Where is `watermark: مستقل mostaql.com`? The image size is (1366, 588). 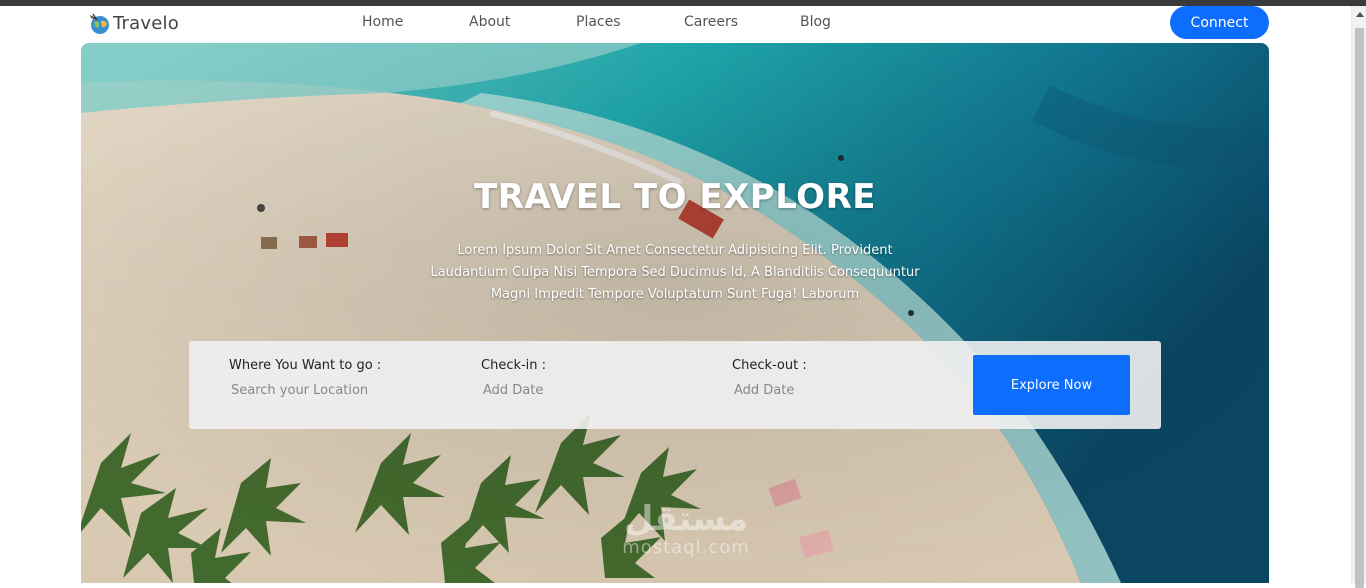 watermark: مستقل mostaql.com is located at coordinates (686, 529).